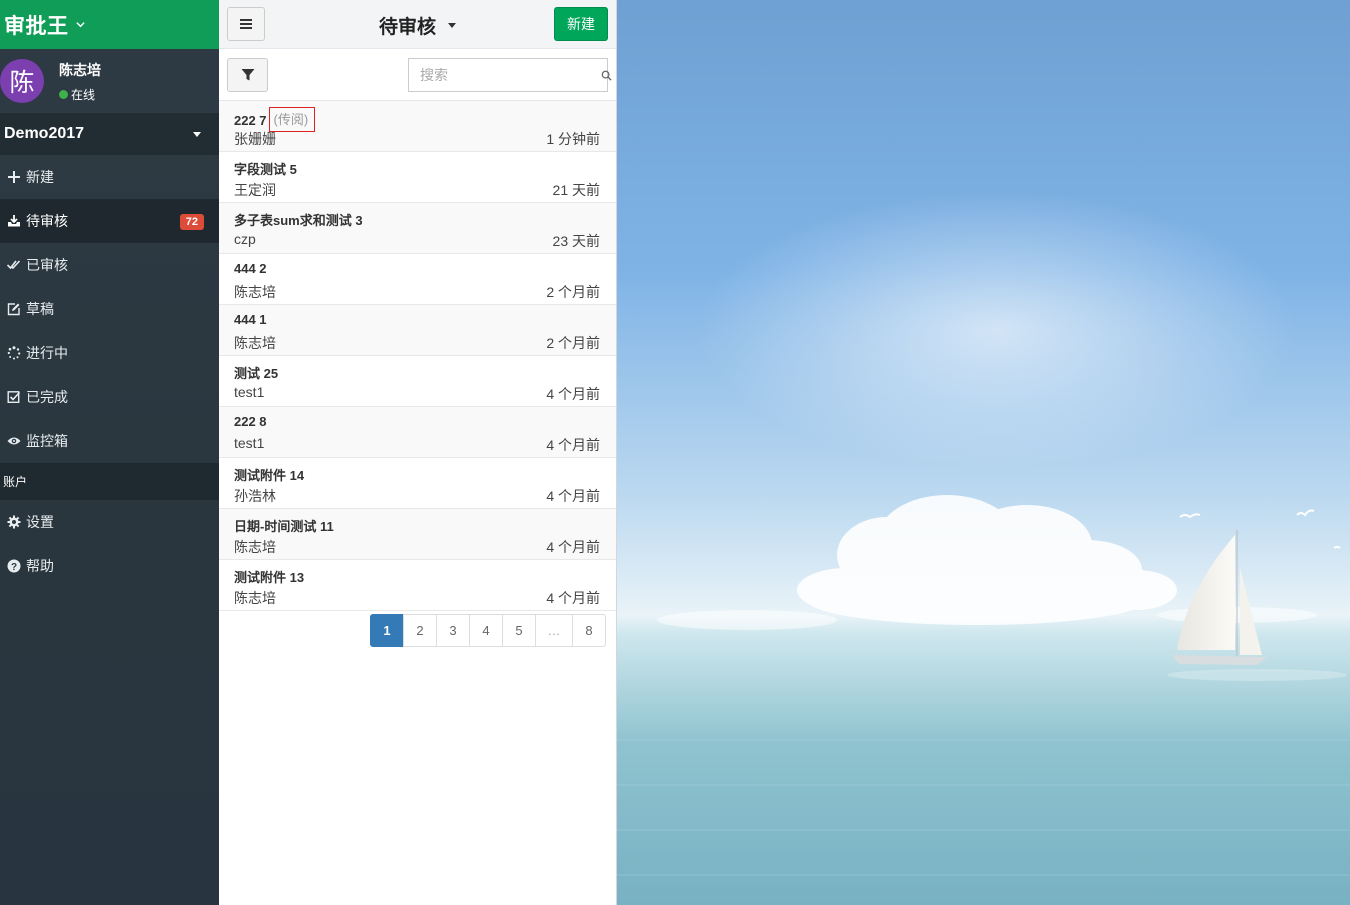  Describe the element at coordinates (519, 630) in the screenshot. I see `page-5: 5` at that location.